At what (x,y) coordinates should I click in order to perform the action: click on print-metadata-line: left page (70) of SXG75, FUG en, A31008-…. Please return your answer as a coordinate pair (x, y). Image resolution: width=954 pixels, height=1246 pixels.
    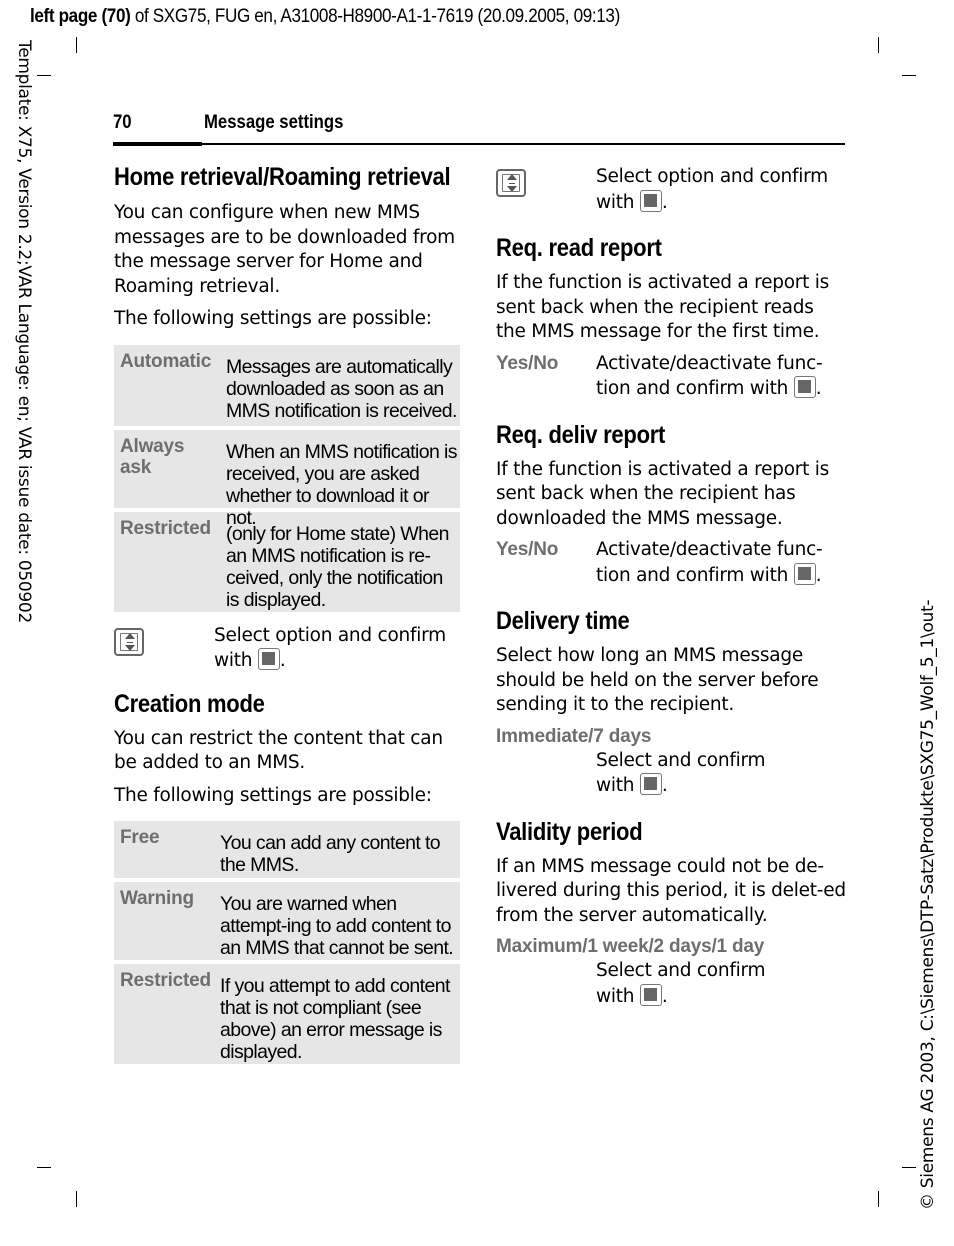
    Looking at the image, I should click on (325, 17).